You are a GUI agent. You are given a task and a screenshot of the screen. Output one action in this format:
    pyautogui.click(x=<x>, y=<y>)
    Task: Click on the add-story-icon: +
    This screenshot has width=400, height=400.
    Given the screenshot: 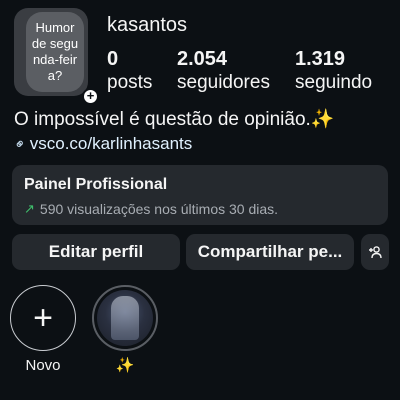 What is the action you would take?
    pyautogui.click(x=90, y=96)
    